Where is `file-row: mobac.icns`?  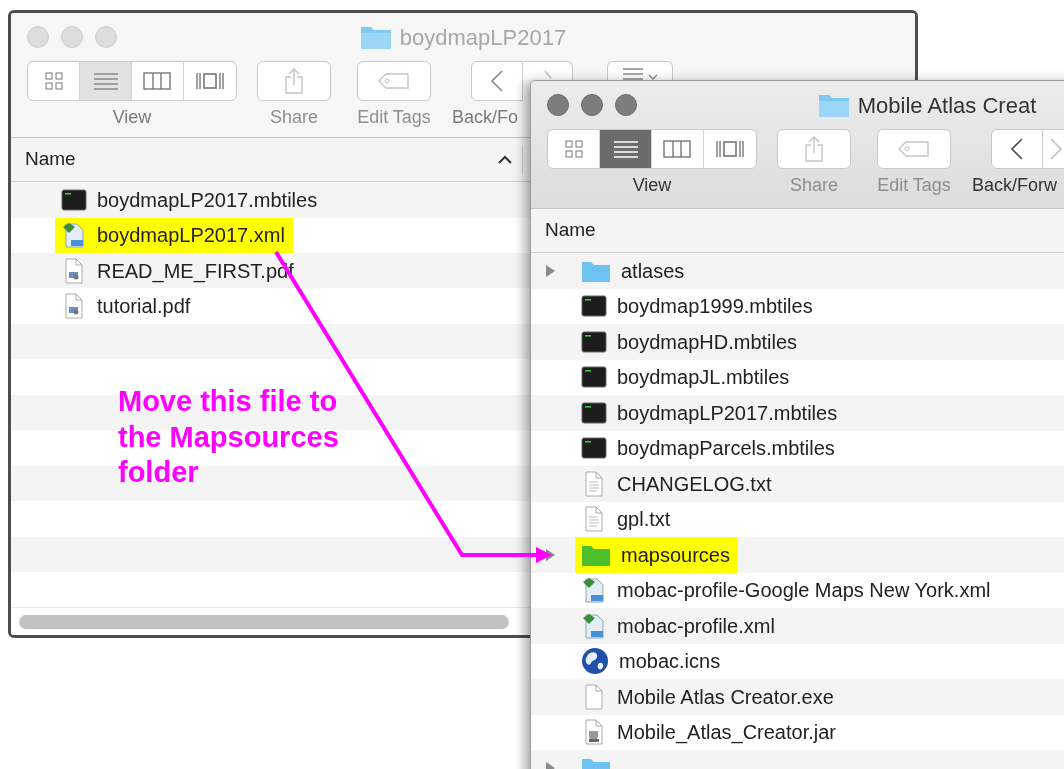 file-row: mobac.icns is located at coordinates (630, 661).